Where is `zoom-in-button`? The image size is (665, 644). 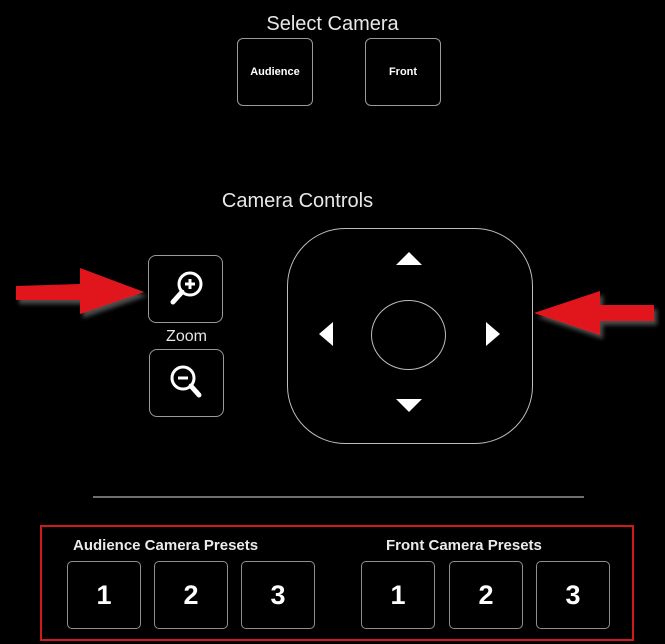 zoom-in-button is located at coordinates (185, 289).